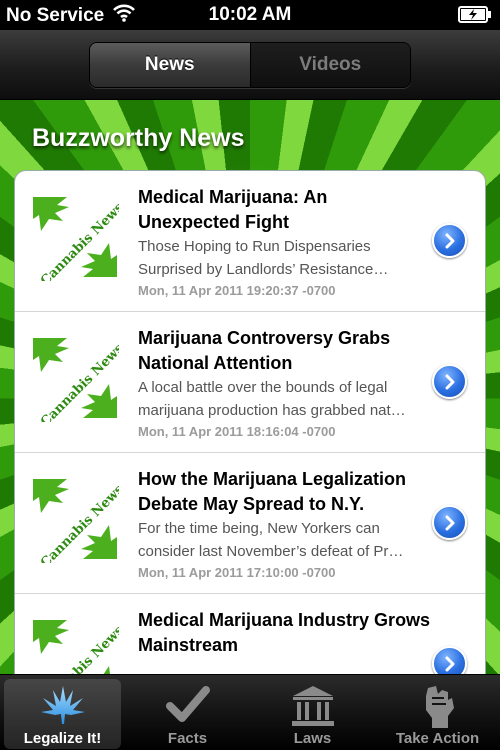 The height and width of the screenshot is (750, 500). I want to click on segment-videos: Videos, so click(329, 65).